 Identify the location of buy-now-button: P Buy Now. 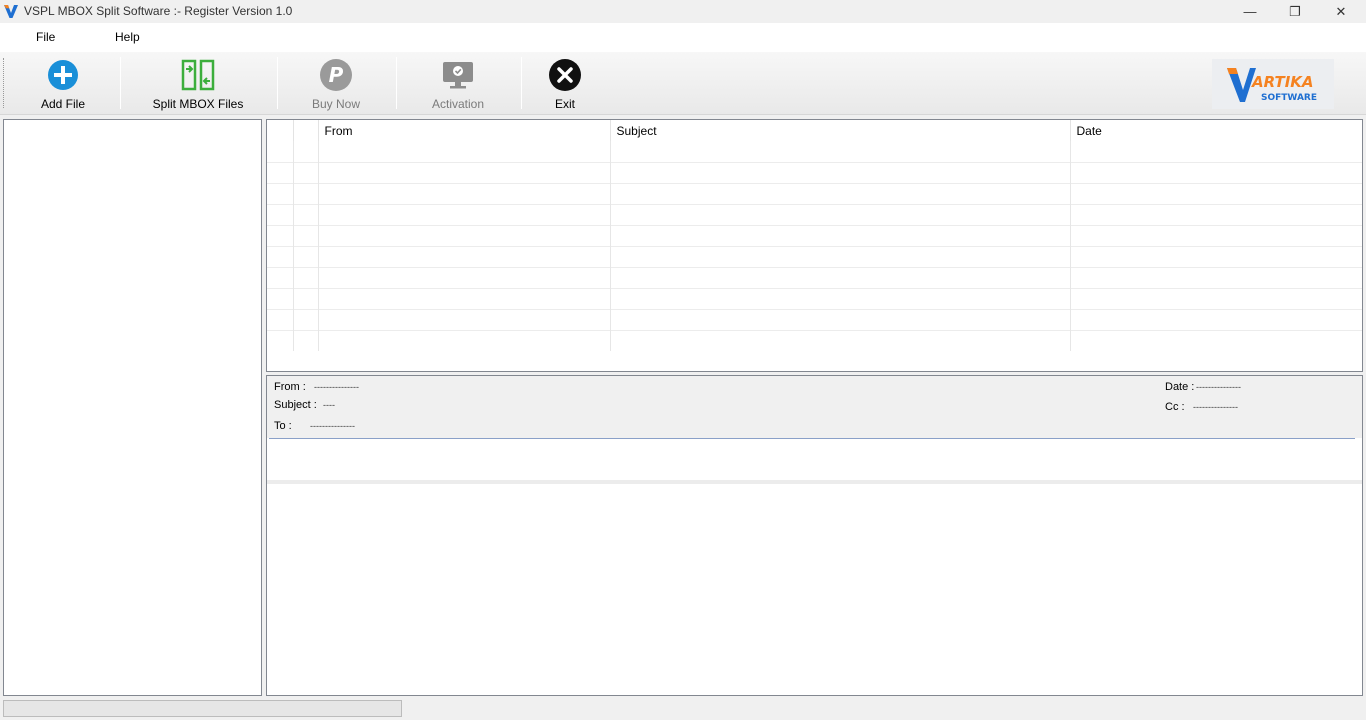
(336, 83).